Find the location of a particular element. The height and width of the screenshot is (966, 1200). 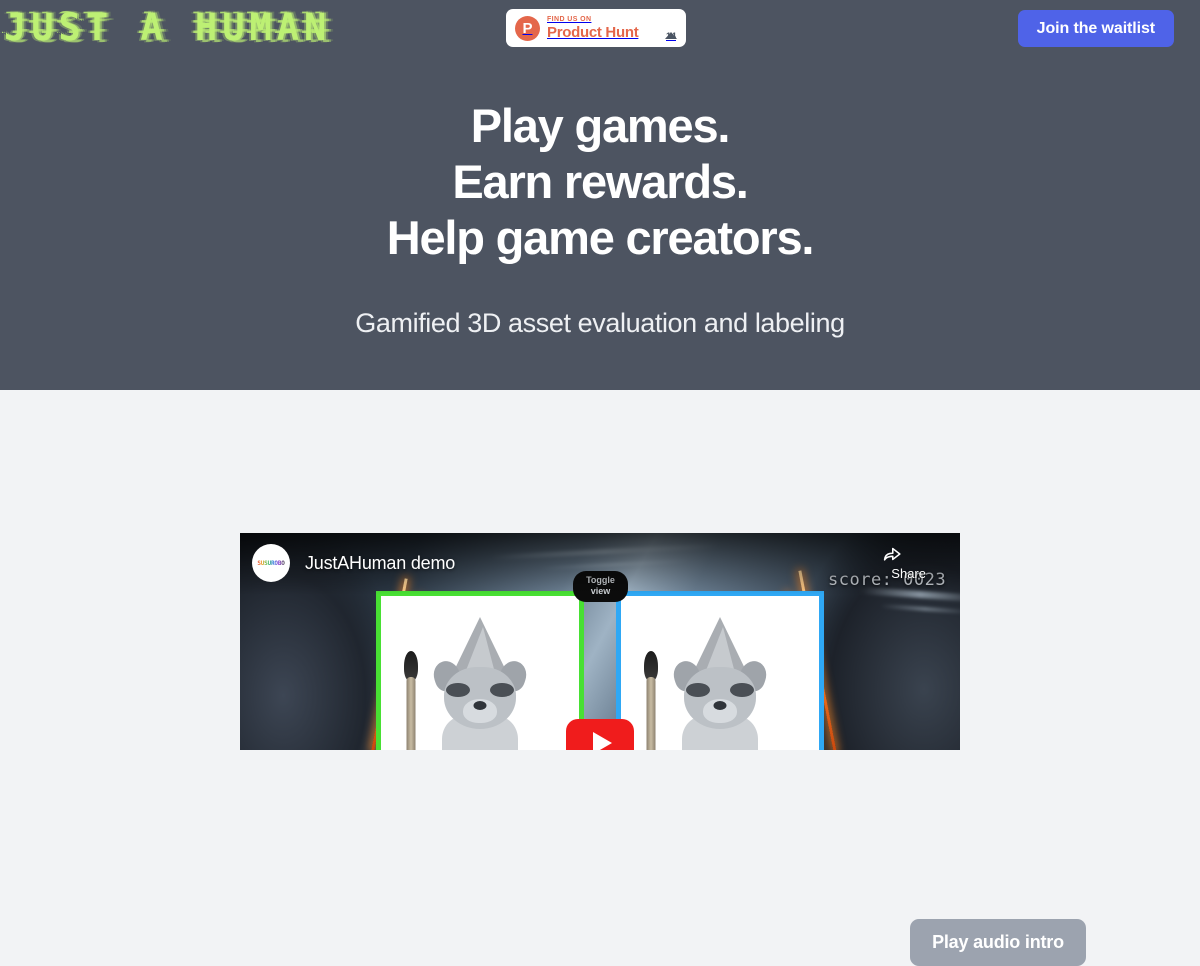

video-title: JustAHuman demo is located at coordinates (380, 563).